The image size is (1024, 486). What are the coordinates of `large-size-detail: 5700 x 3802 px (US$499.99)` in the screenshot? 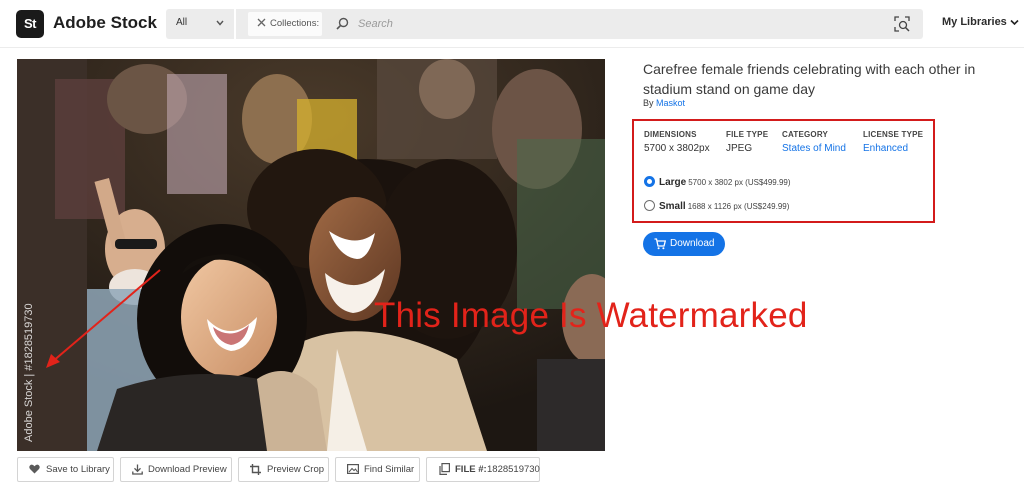 It's located at (739, 182).